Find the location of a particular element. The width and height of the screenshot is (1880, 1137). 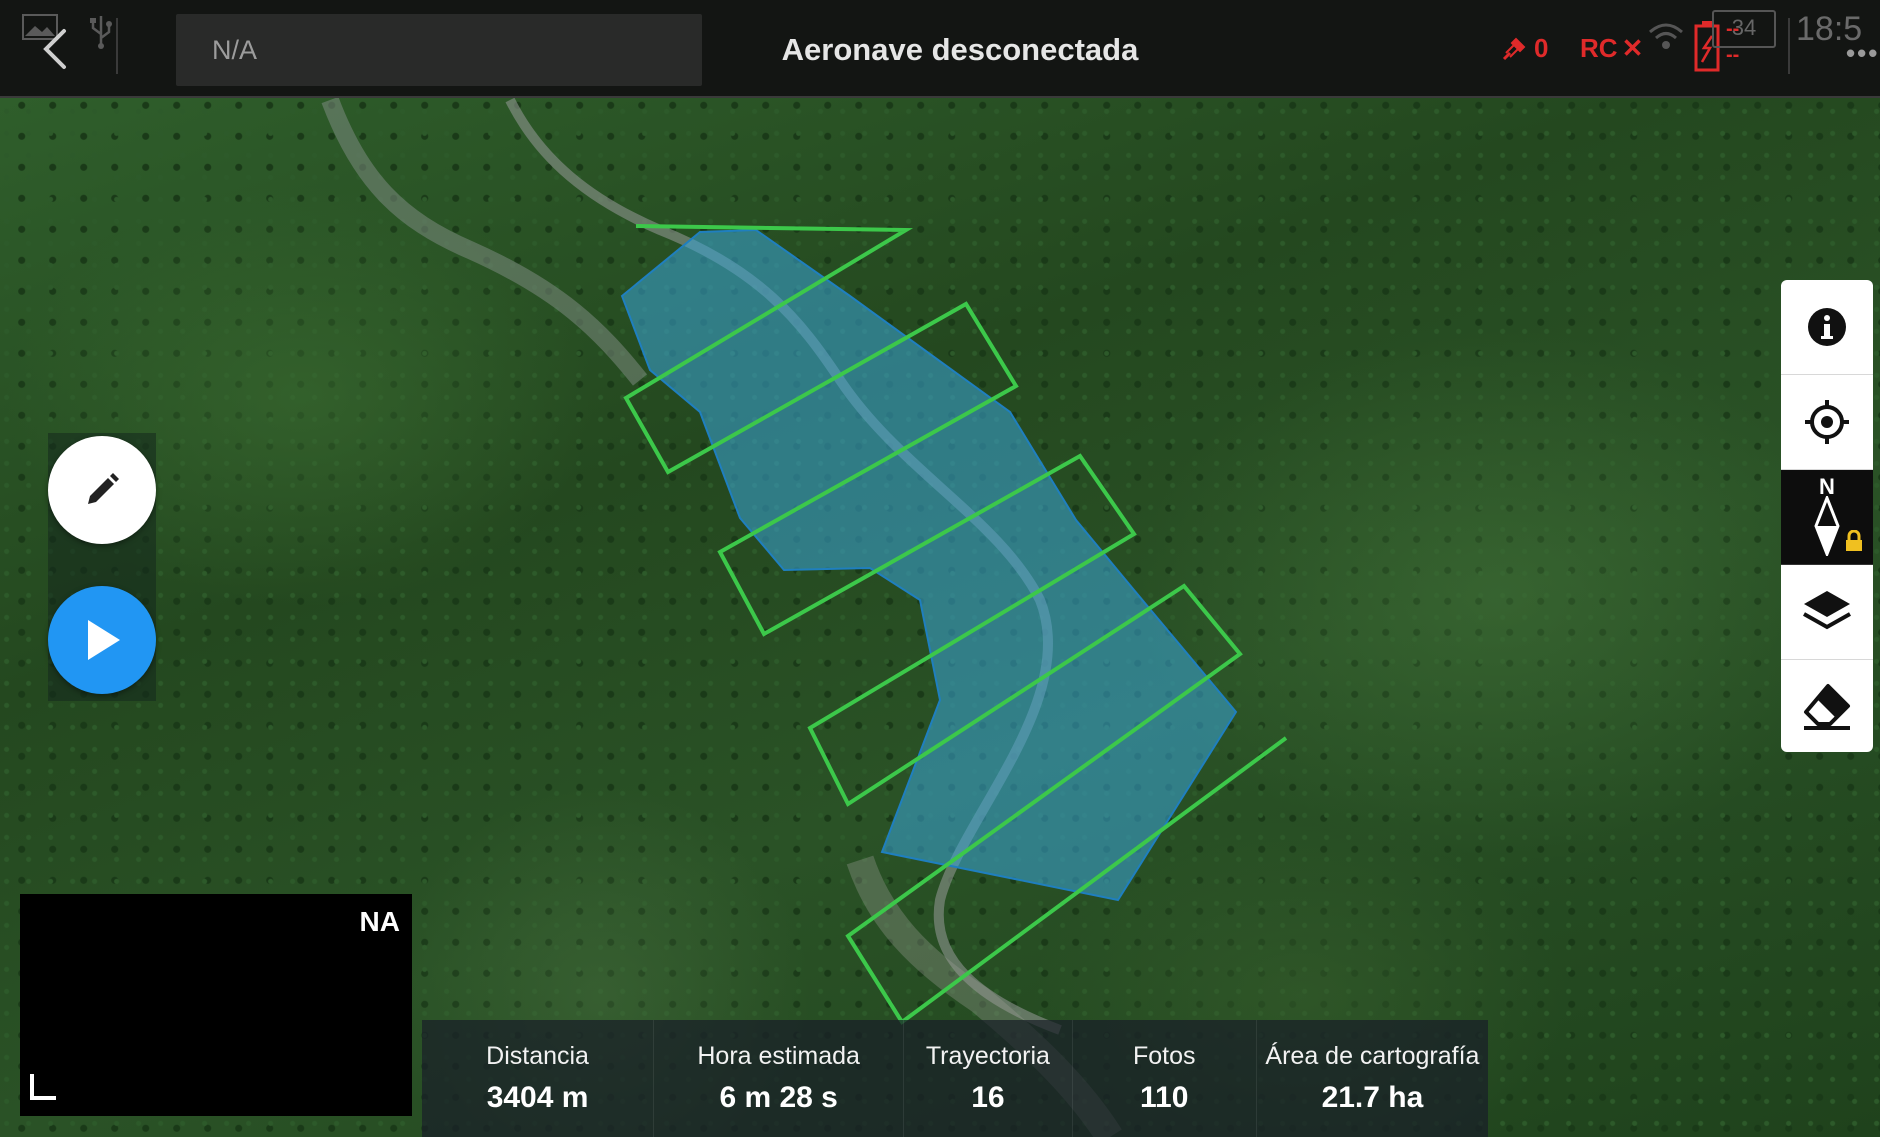

rc-disconnected-icon: ✕ is located at coordinates (1632, 47).